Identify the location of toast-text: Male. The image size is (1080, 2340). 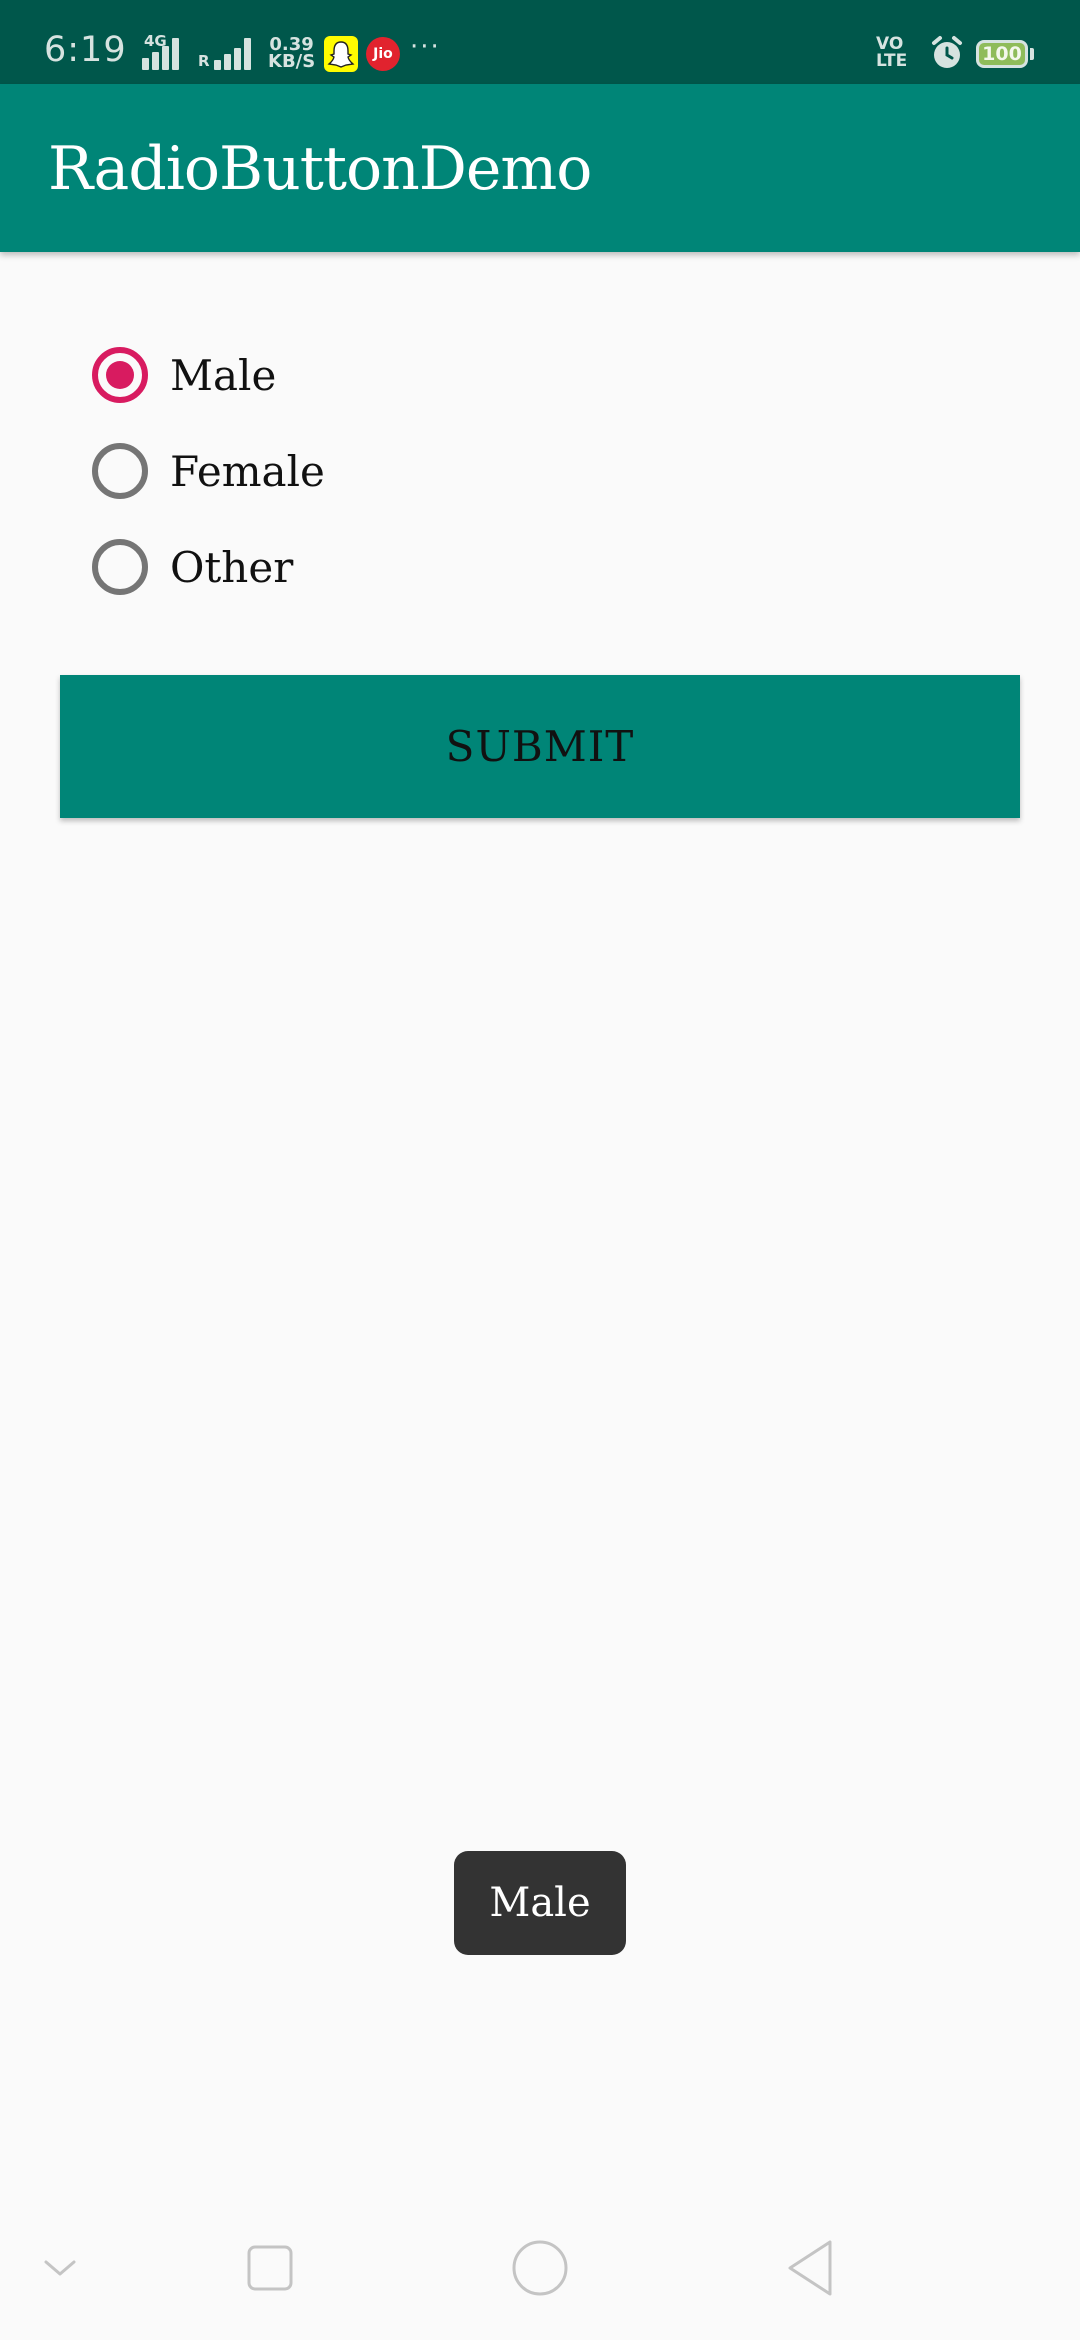
(540, 1903).